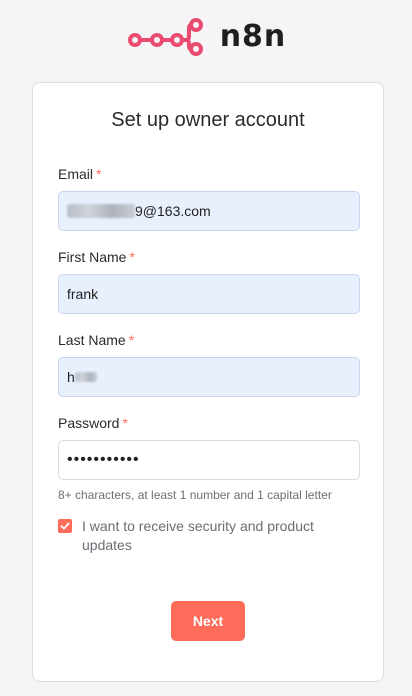  Describe the element at coordinates (96, 340) in the screenshot. I see `last-name-label: Last Name *` at that location.